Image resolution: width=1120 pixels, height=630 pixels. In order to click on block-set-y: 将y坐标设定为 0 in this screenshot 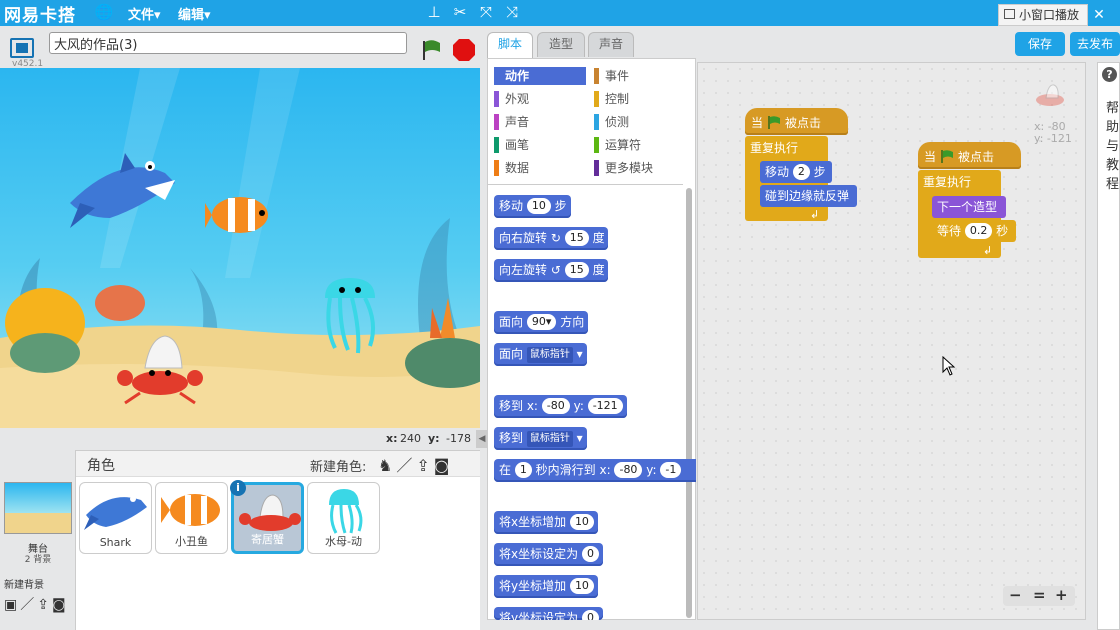, I will do `click(548, 613)`.